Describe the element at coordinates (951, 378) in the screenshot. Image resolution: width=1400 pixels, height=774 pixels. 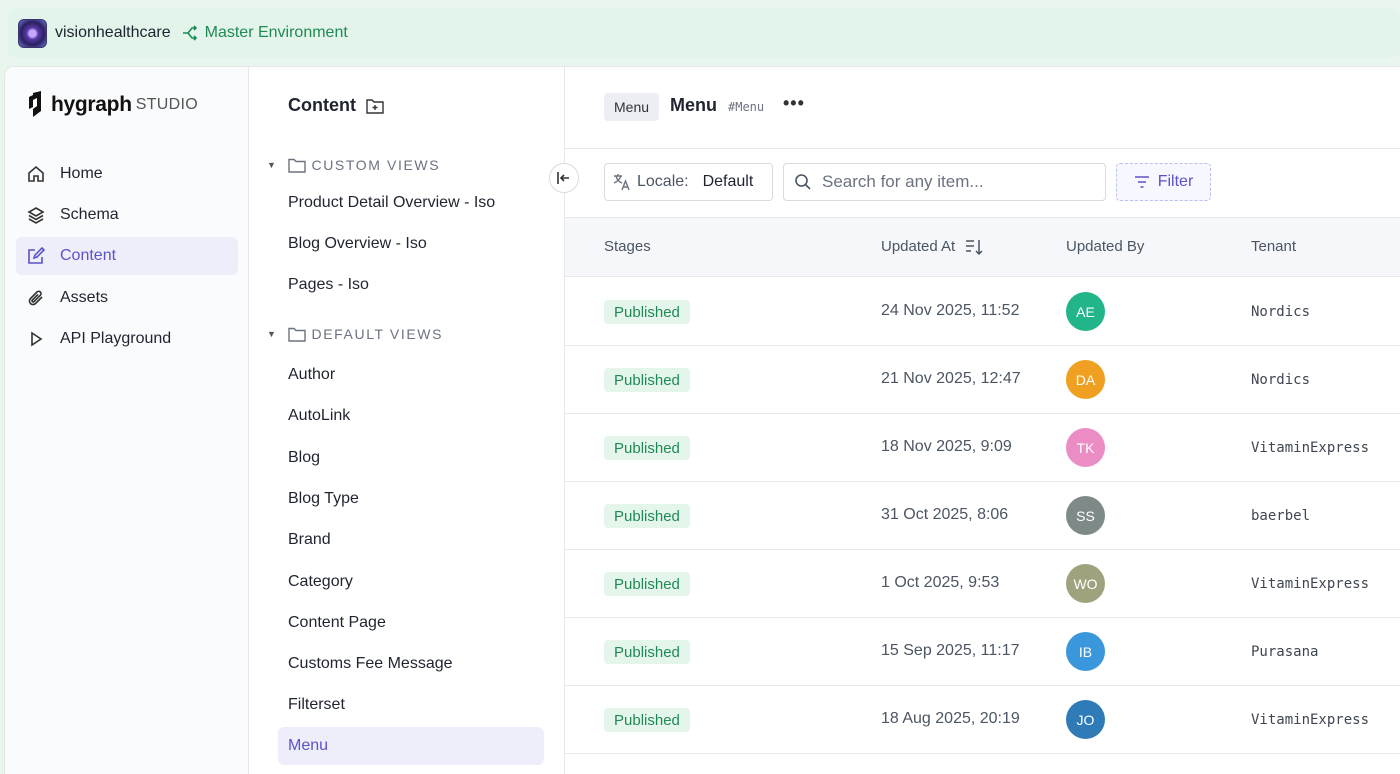
I see `updated-at-cell: 21 Nov 2025, 12:47` at that location.